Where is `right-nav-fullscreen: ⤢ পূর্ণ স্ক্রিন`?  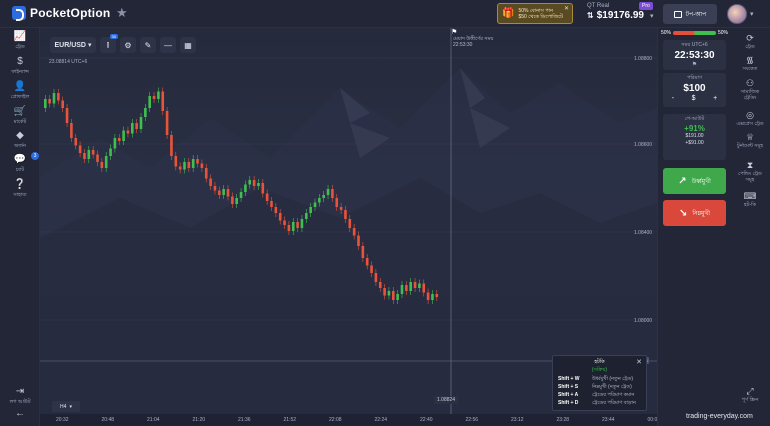 right-nav-fullscreen: ⤢ পূর্ণ স্ক্রিন is located at coordinates (750, 394).